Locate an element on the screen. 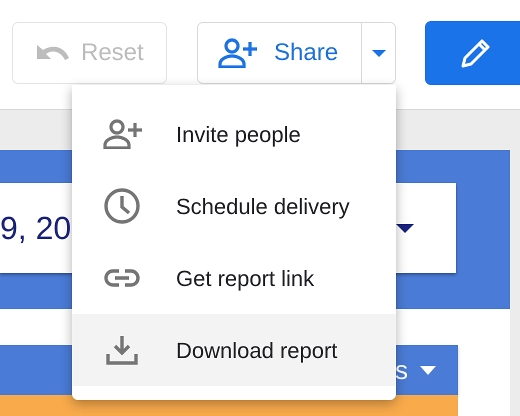 Image resolution: width=520 pixels, height=416 pixels. edit-button is located at coordinates (472, 53).